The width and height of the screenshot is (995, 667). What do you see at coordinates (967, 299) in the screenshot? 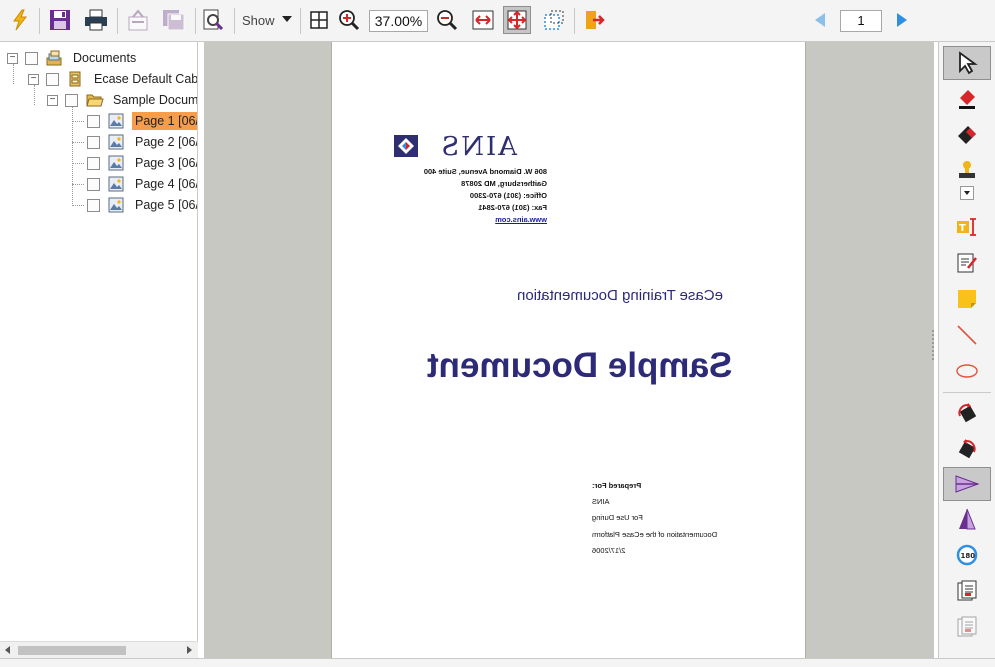
I see `sticky-note-icon` at bounding box center [967, 299].